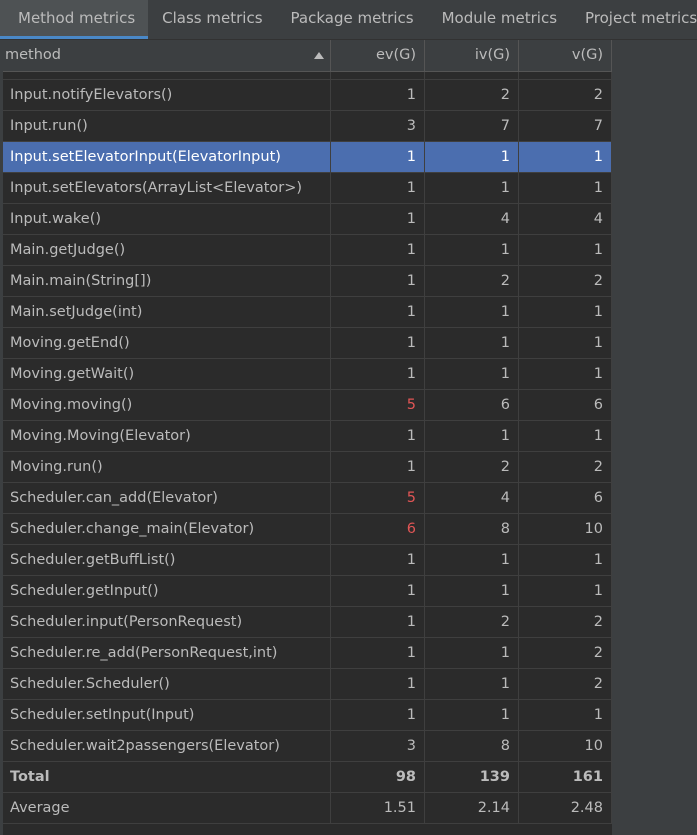 This screenshot has height=835, width=697. Describe the element at coordinates (167, 343) in the screenshot. I see `method-cell: Moving.getEnd()` at that location.